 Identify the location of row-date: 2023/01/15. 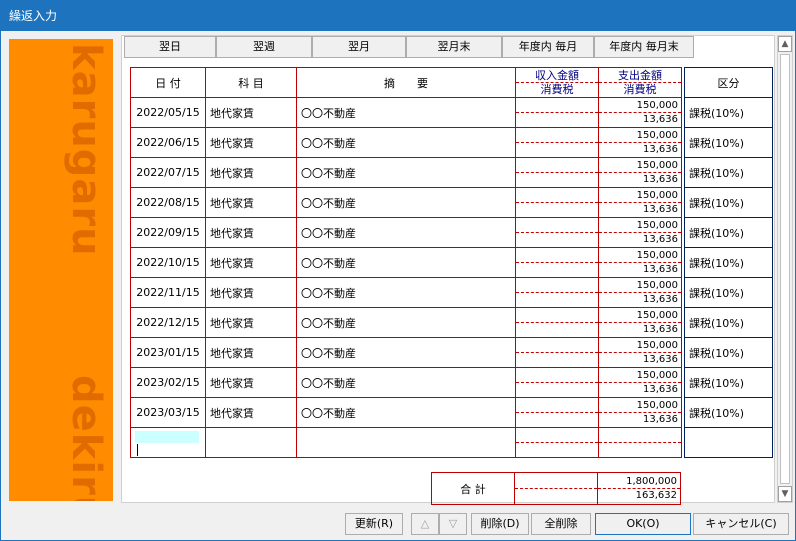
(168, 352).